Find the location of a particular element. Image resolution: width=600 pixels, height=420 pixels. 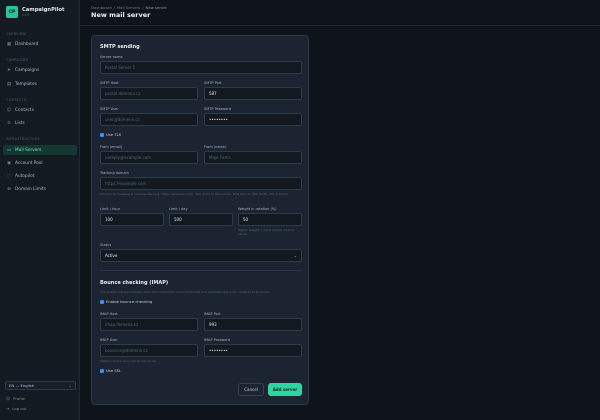

limit-day-input: 500 is located at coordinates (201, 219).